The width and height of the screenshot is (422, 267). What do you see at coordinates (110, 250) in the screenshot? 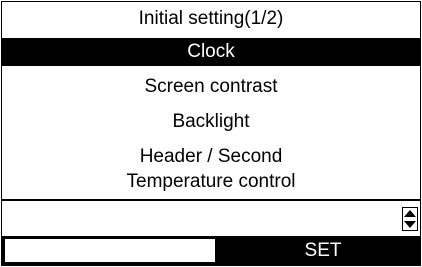
I see `softkey-left` at bounding box center [110, 250].